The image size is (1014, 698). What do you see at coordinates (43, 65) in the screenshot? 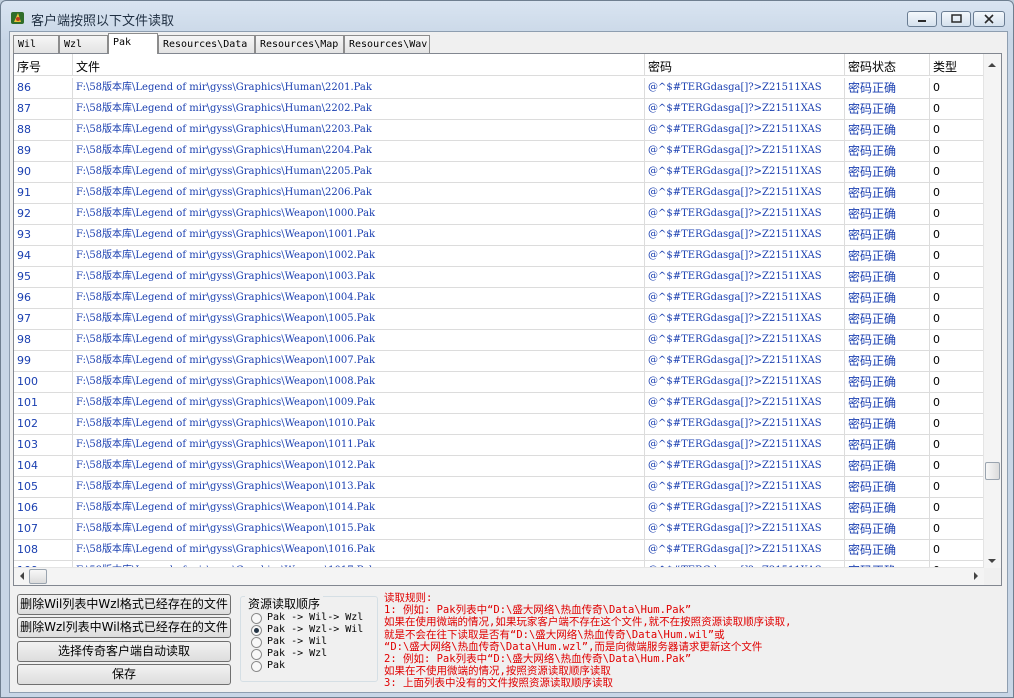
I see `column-header-number: 序号` at bounding box center [43, 65].